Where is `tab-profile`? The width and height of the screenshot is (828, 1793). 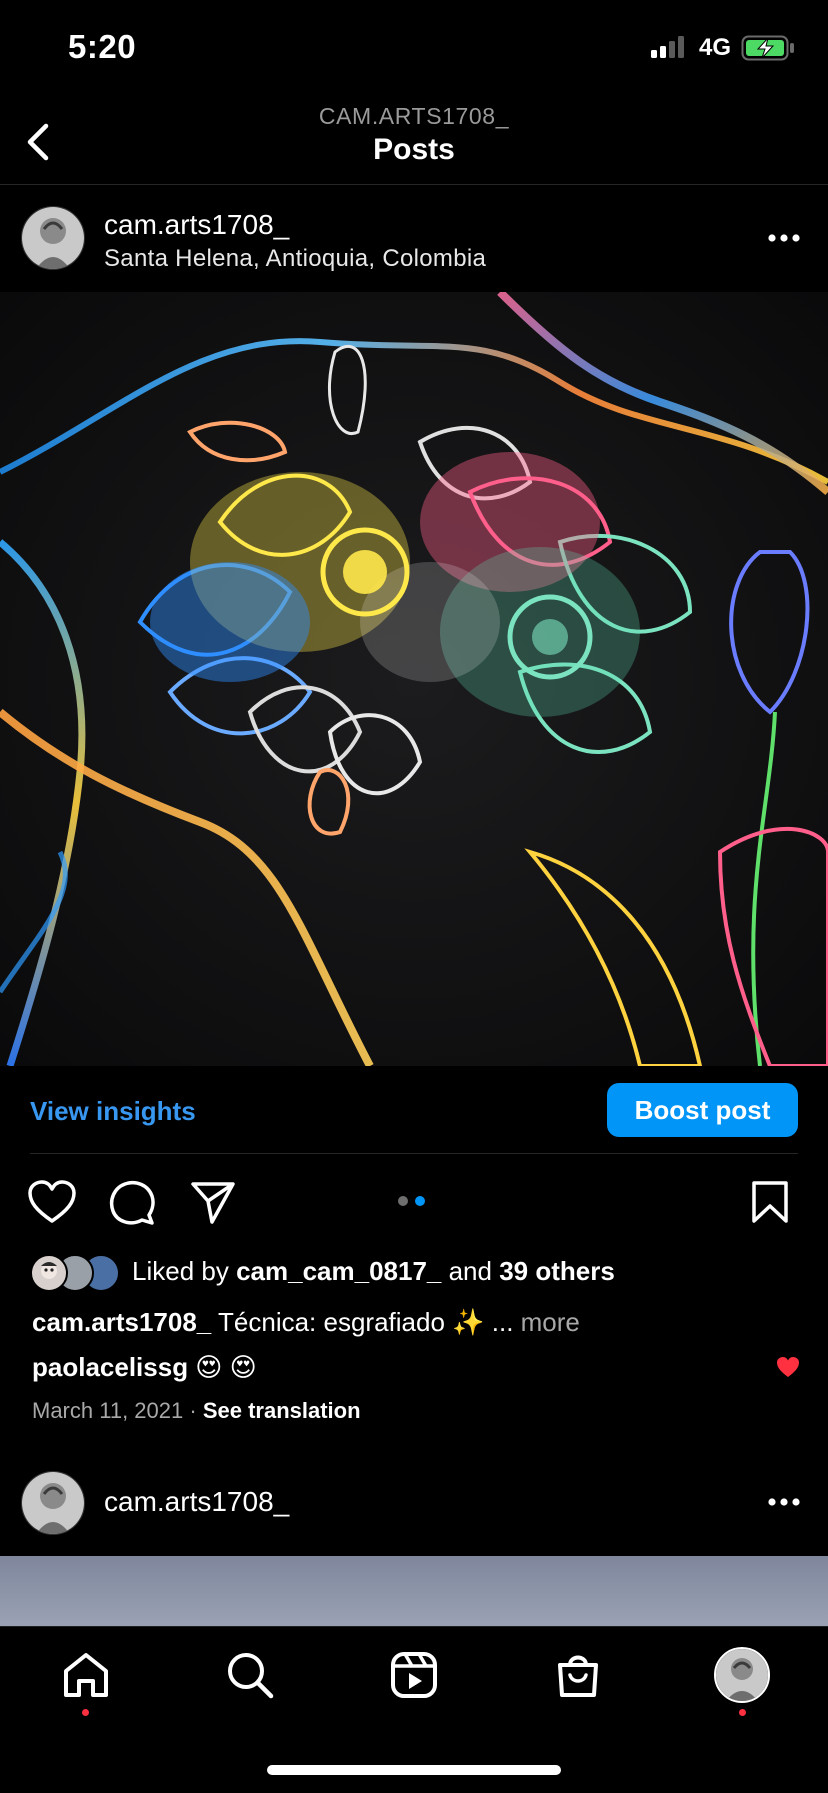
tab-profile is located at coordinates (742, 1675).